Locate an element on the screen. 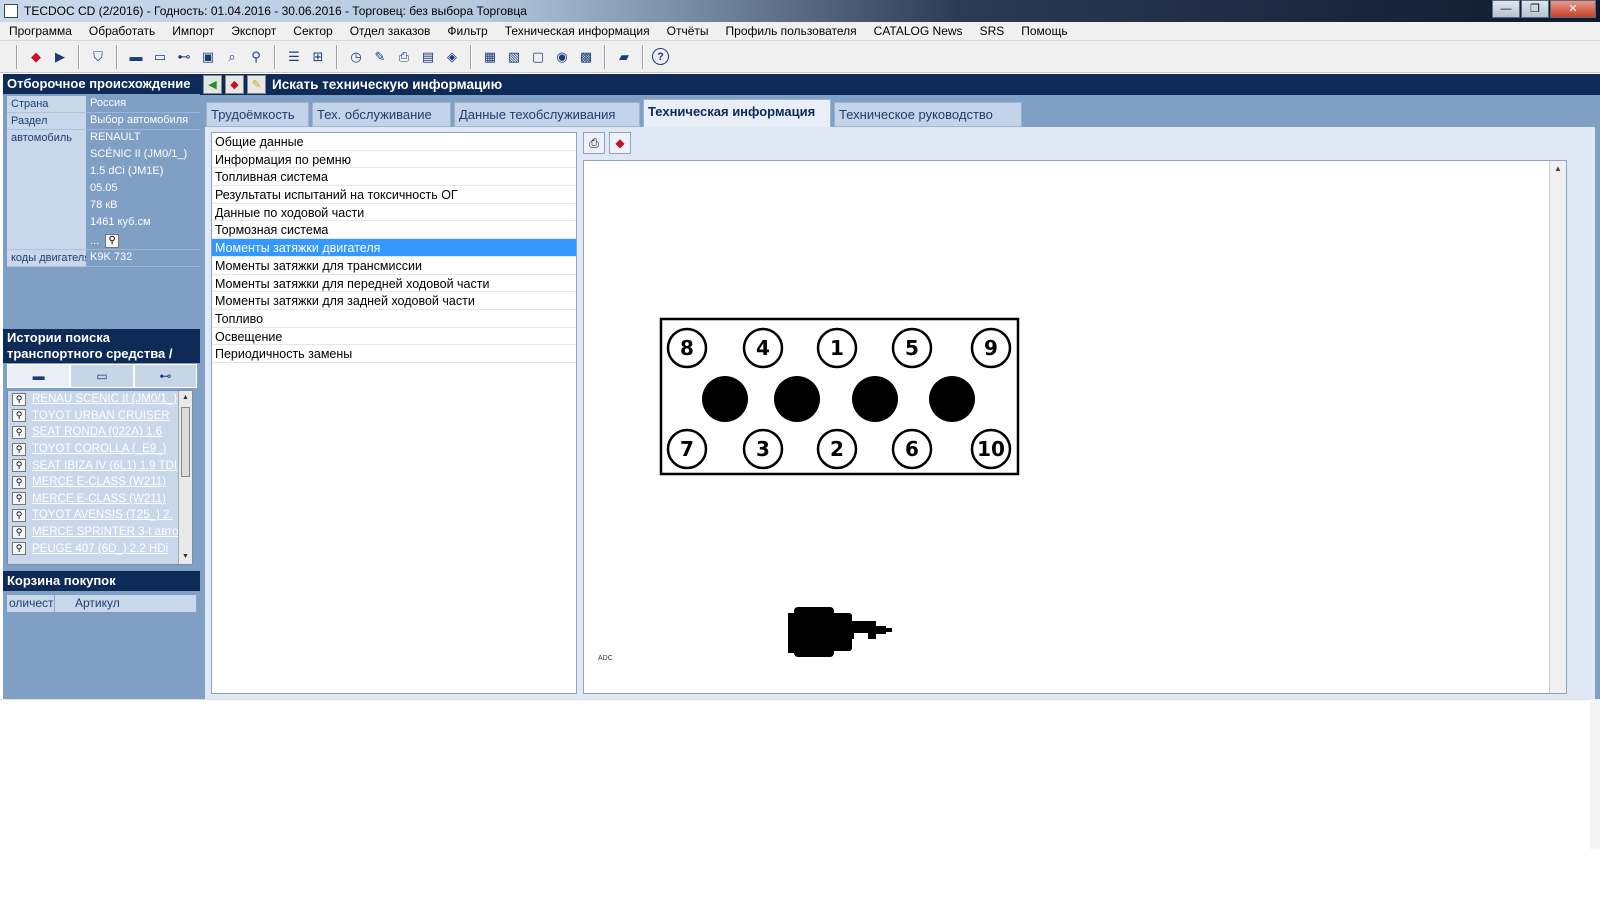 The height and width of the screenshot is (900, 1600). car-icon: ▬ is located at coordinates (136, 57).